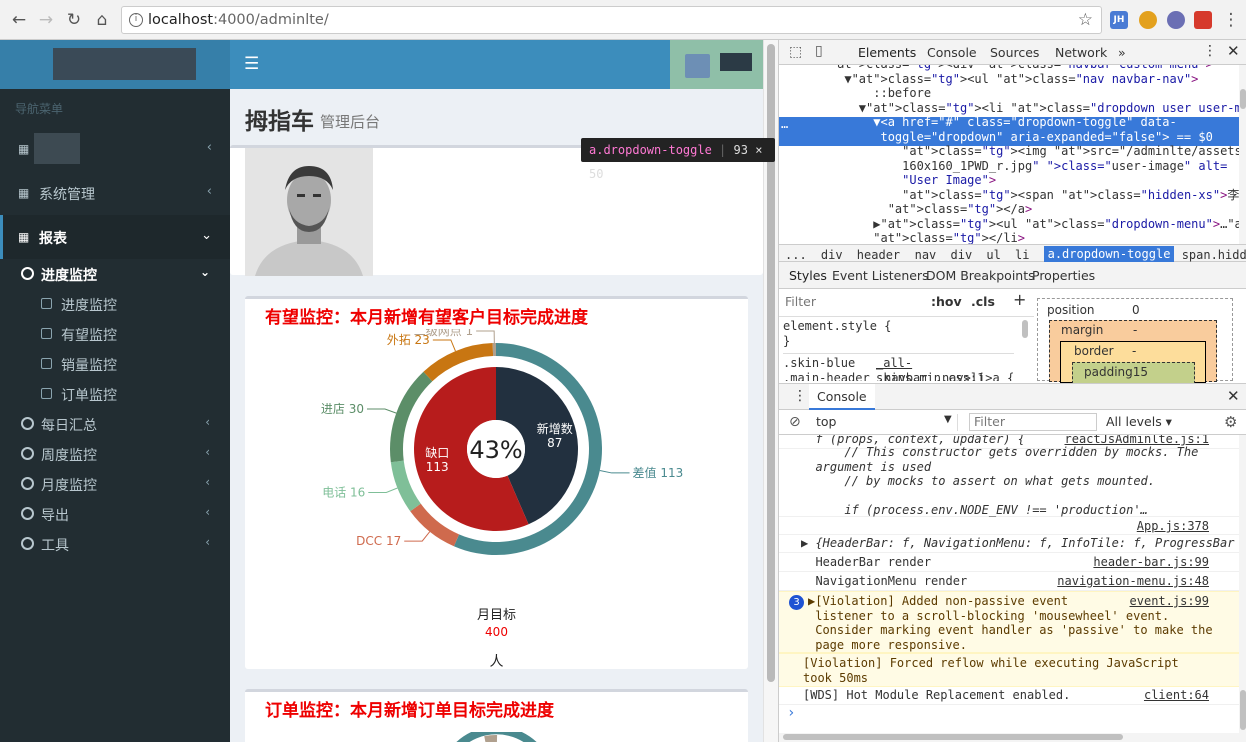  I want to click on chevron-left-icon: ‹, so click(209, 147).